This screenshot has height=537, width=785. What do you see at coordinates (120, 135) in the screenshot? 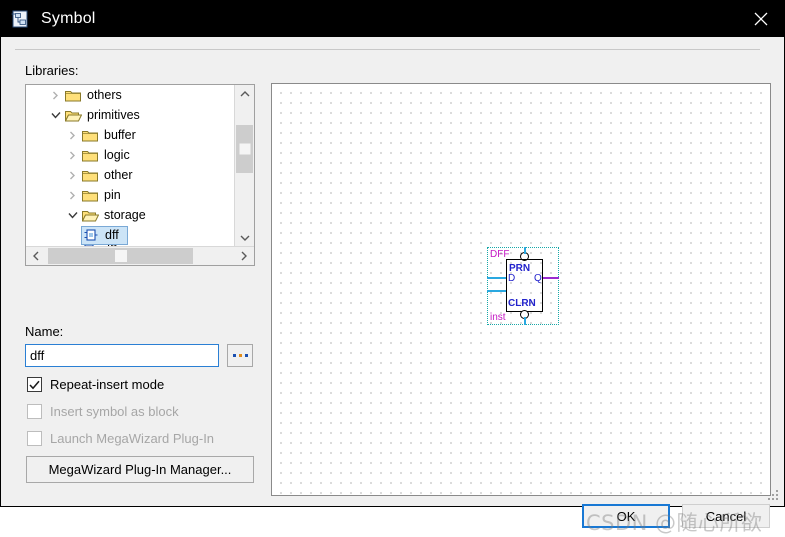
I see `tree-item-label: buffer` at bounding box center [120, 135].